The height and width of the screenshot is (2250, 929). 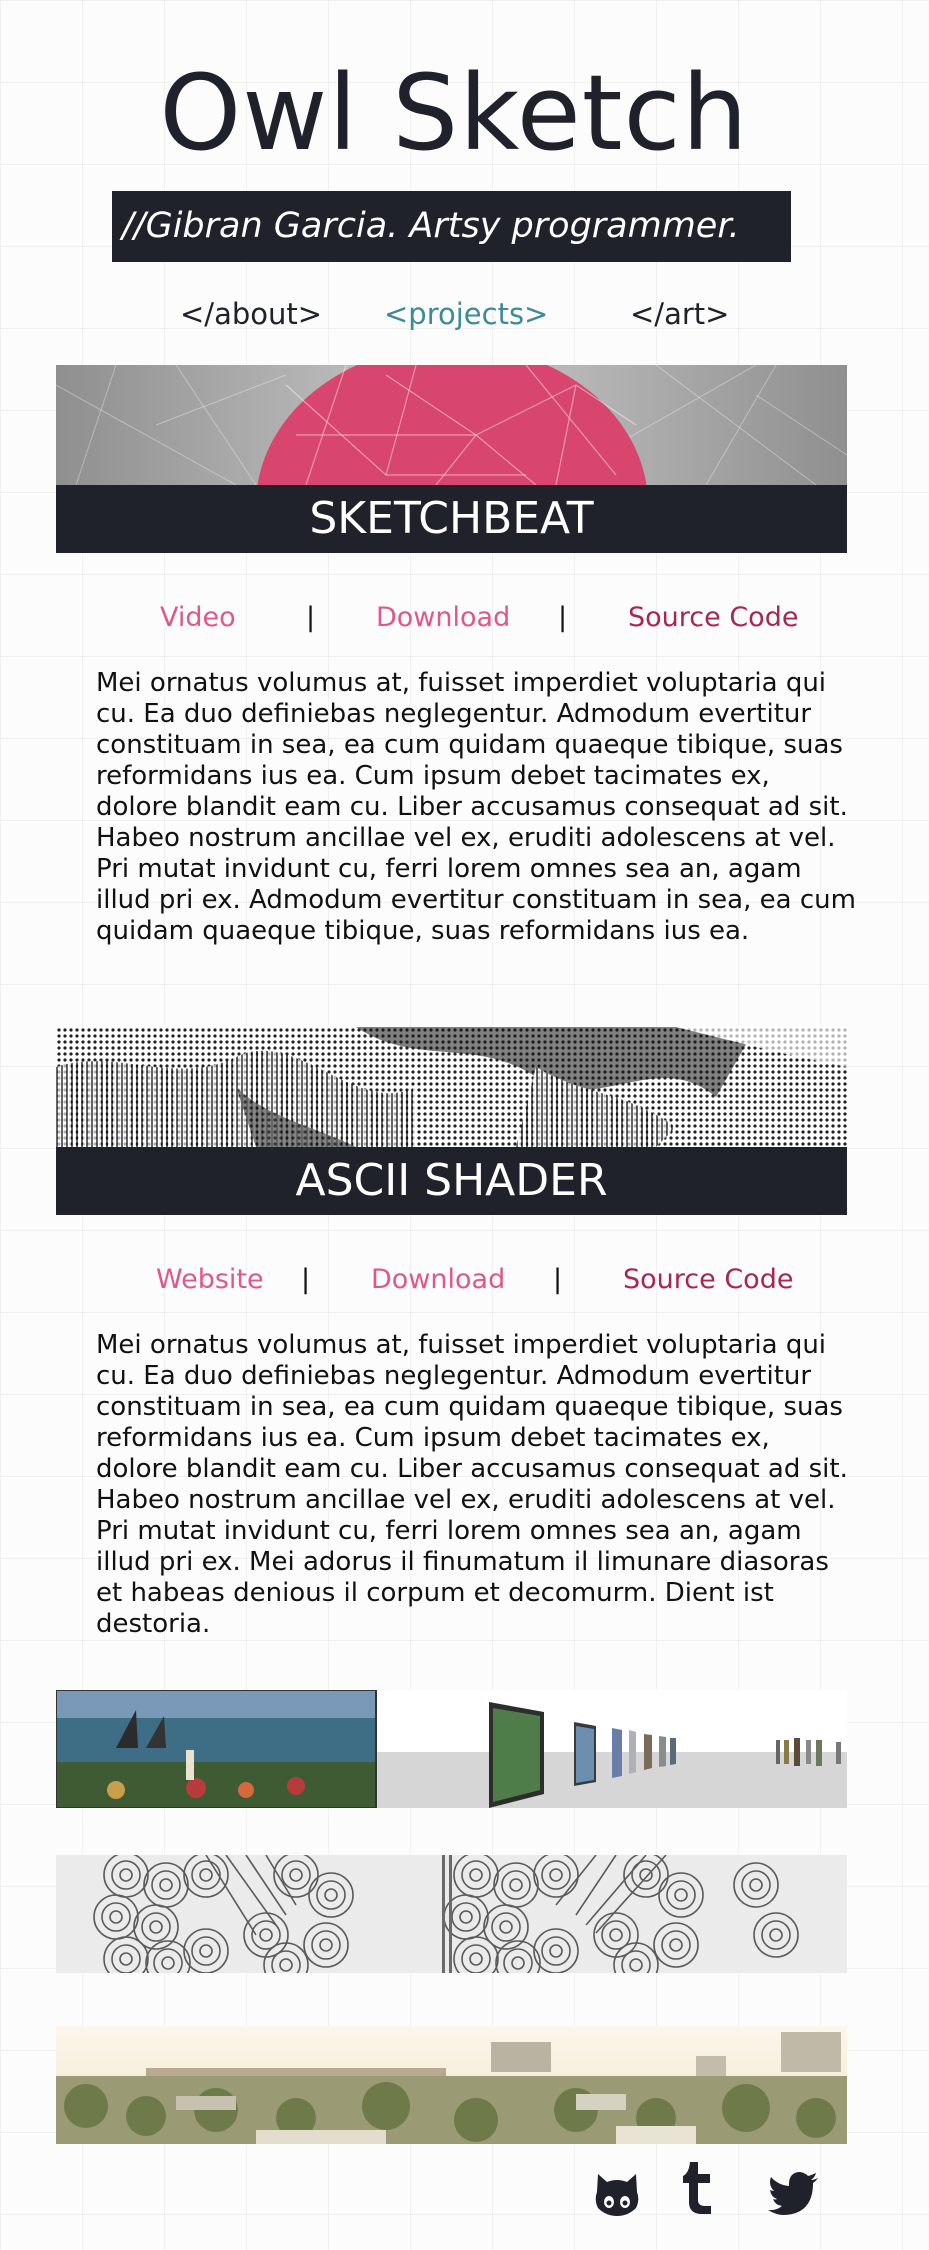 I want to click on city-skyline-art, so click(x=451, y=2085).